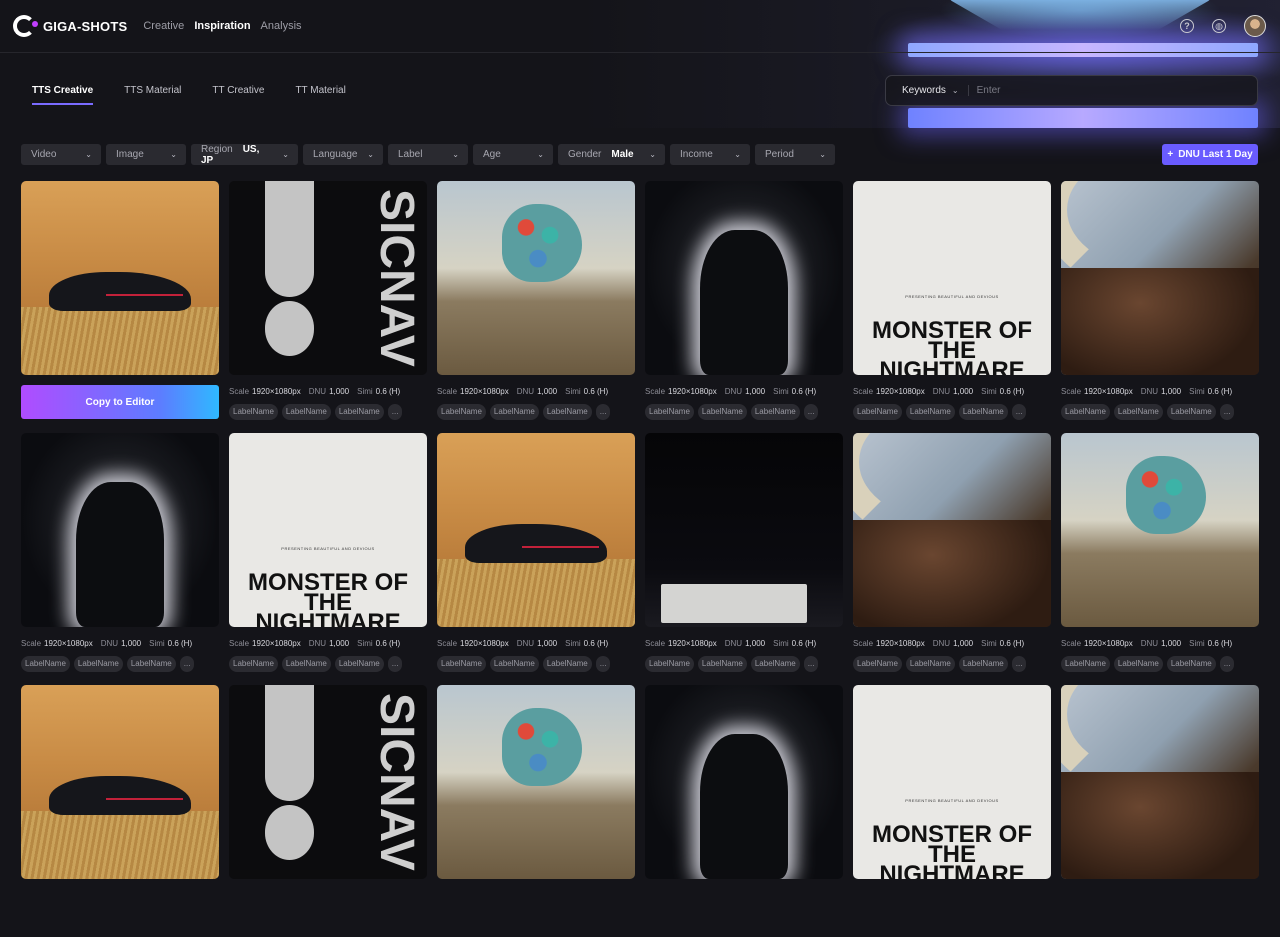  I want to click on help-icon: ?, so click(1187, 26).